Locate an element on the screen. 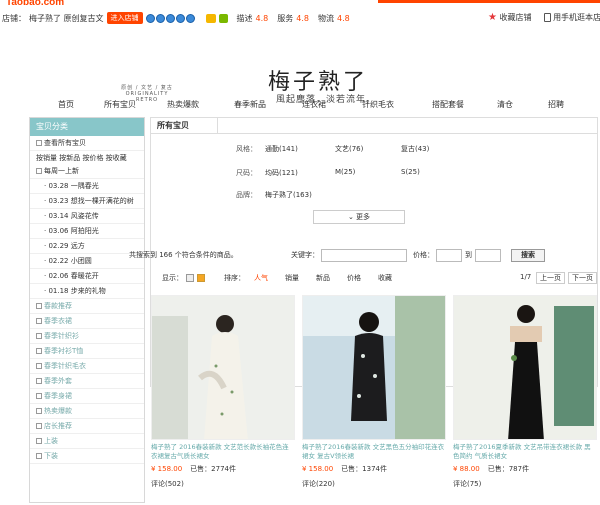 This screenshot has height=505, width=600. product-sold: 已售：787件 is located at coordinates (508, 469).